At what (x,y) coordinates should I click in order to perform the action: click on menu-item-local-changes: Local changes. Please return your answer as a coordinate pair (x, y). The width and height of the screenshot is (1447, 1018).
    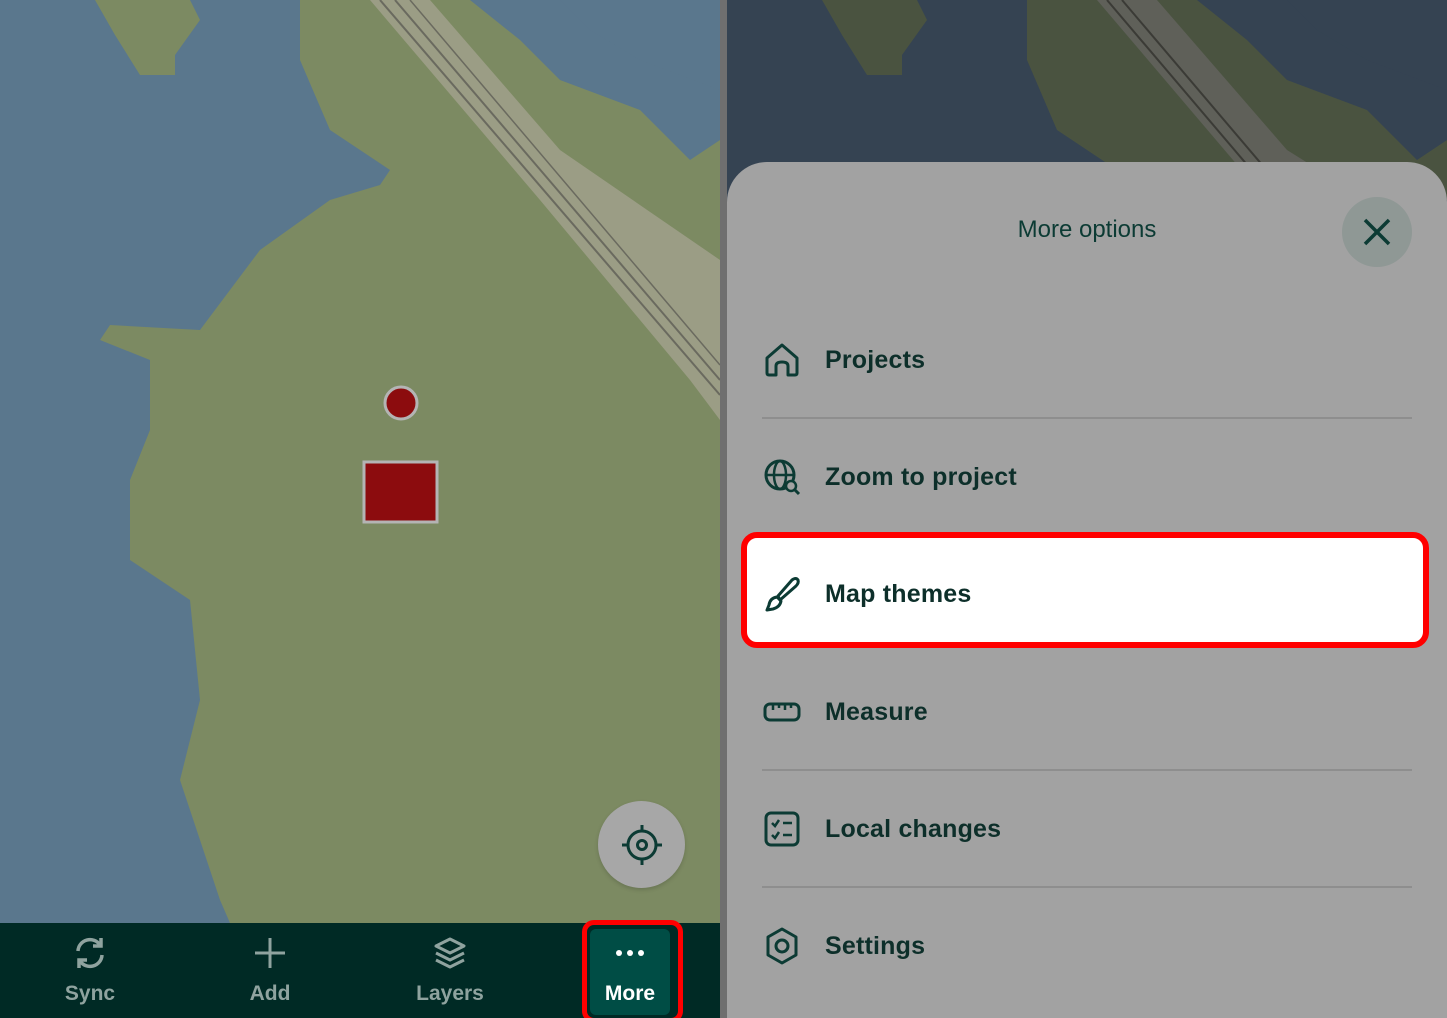
    Looking at the image, I should click on (1087, 829).